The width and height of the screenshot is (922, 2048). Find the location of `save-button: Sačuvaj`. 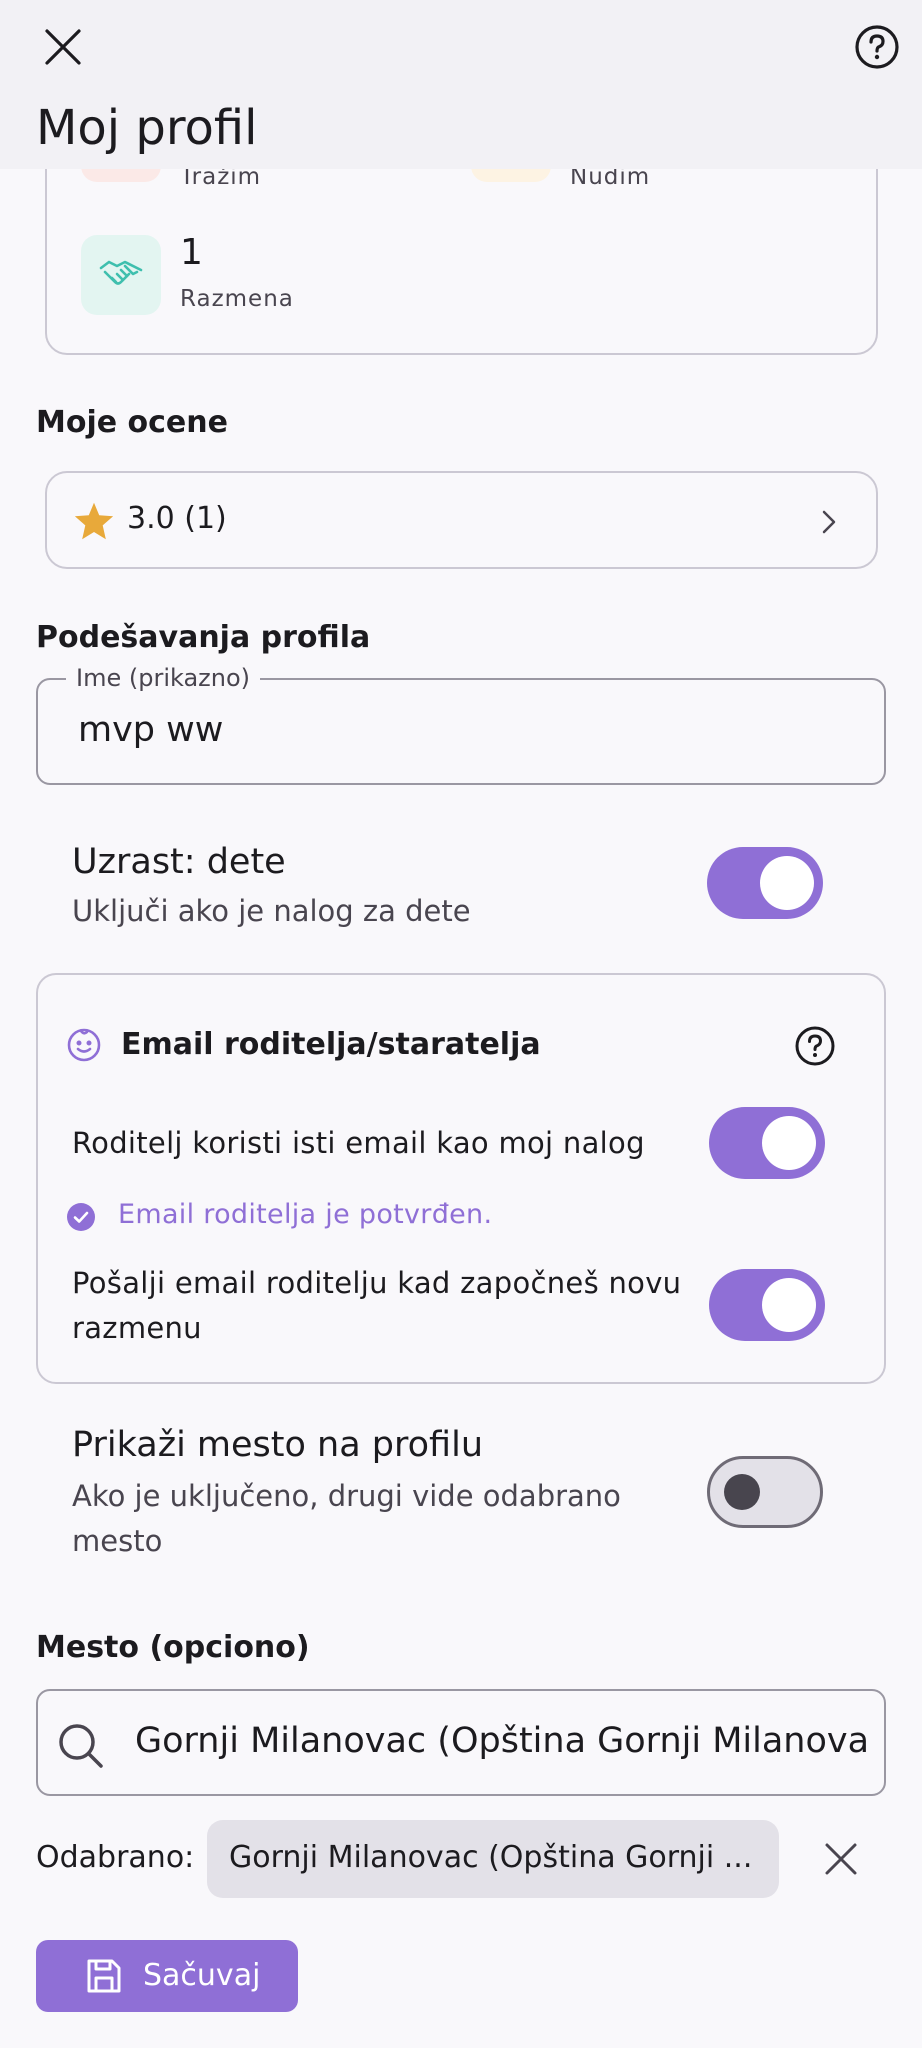

save-button: Sačuvaj is located at coordinates (167, 1976).